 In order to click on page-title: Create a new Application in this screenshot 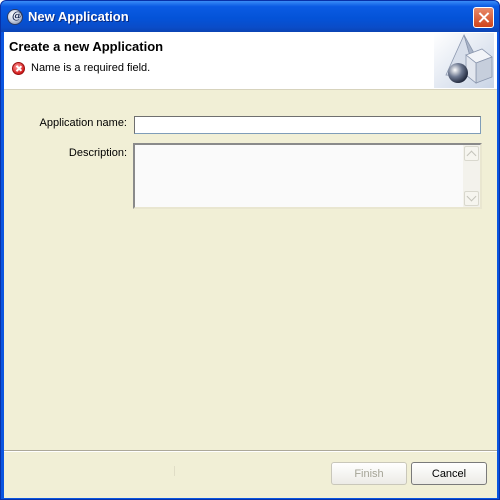, I will do `click(86, 46)`.